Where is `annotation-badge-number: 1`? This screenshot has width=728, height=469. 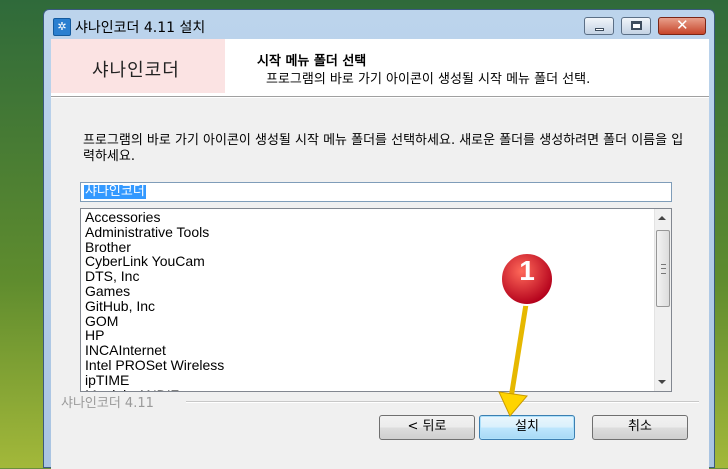
annotation-badge-number: 1 is located at coordinates (527, 270).